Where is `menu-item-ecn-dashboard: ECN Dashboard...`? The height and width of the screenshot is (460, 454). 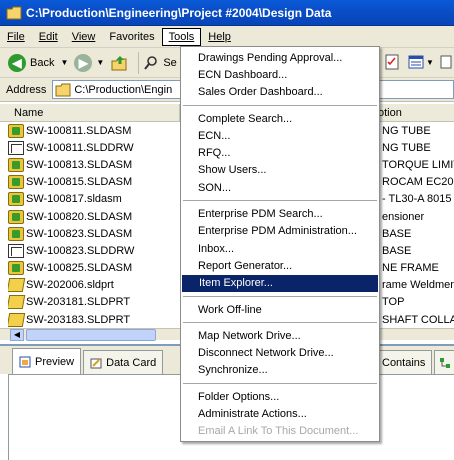 menu-item-ecn-dashboard: ECN Dashboard... is located at coordinates (280, 74).